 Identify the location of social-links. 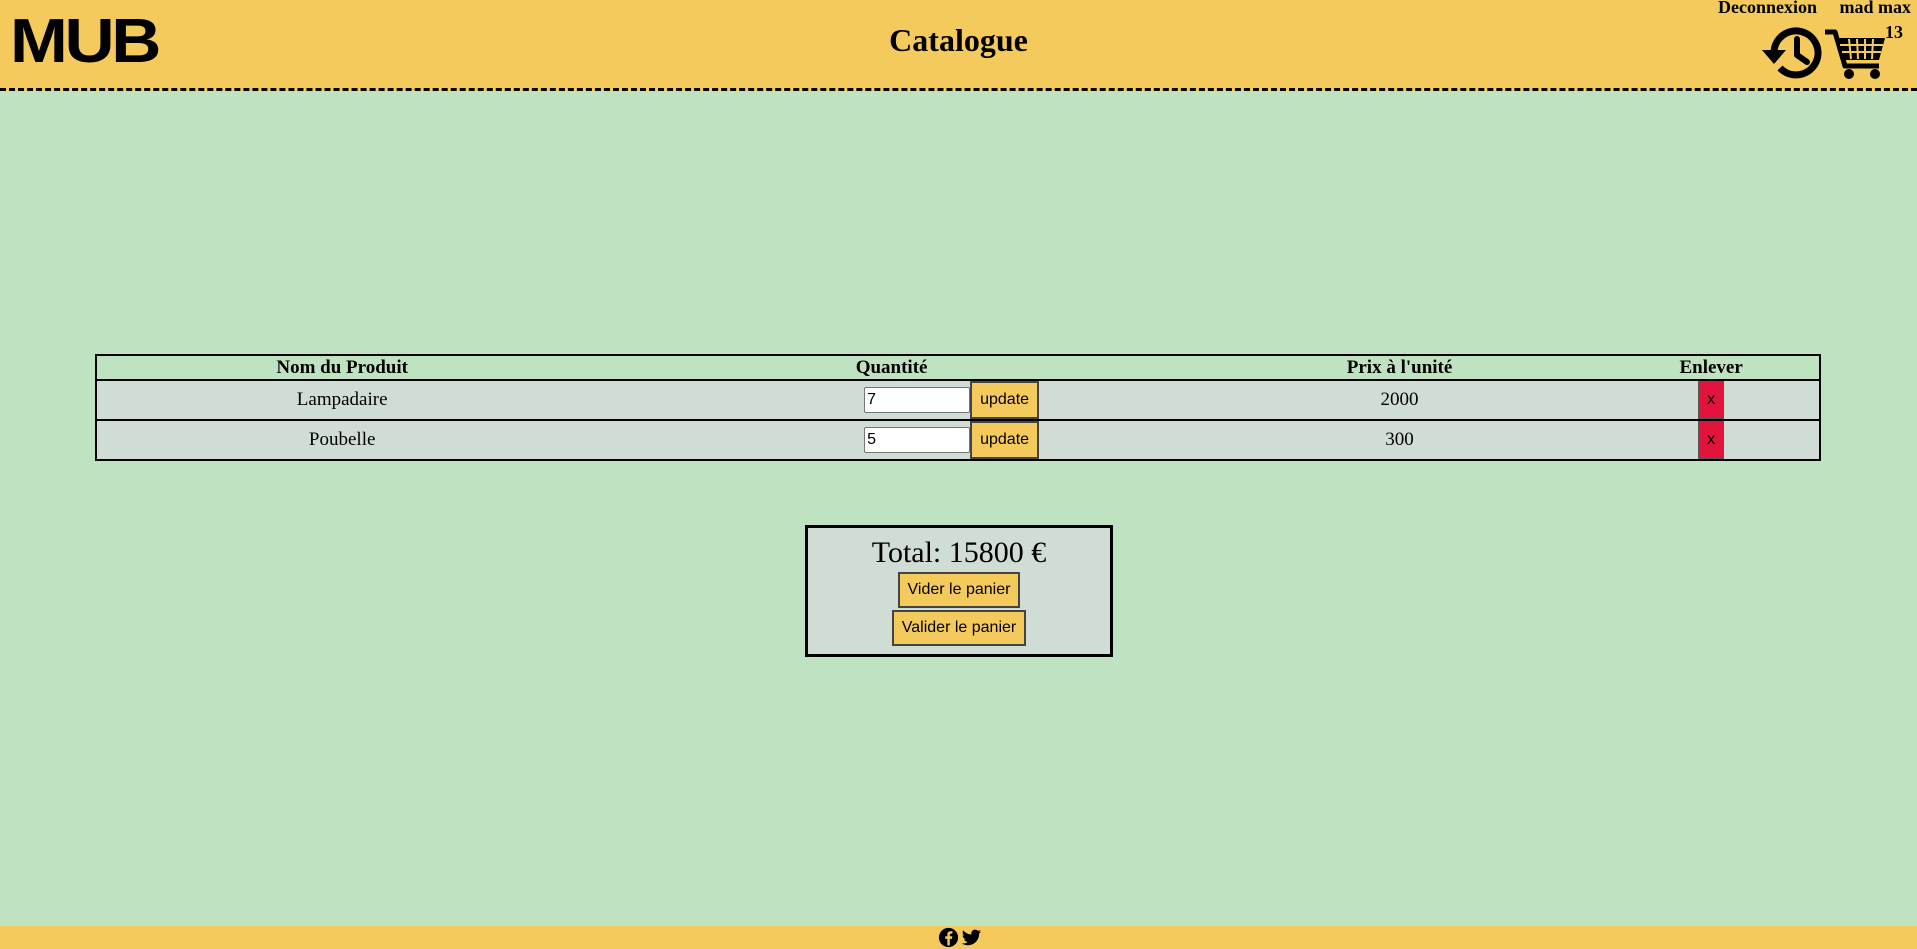
(960, 937).